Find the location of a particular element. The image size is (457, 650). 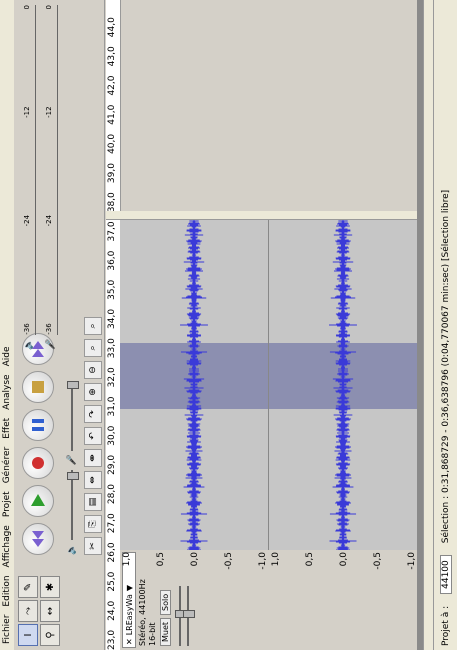

pause-button is located at coordinates (38, 425).